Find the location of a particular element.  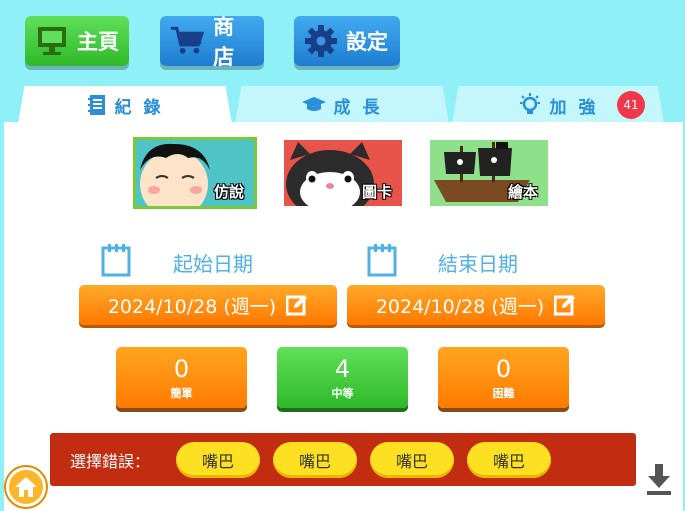

error-choices-label: 選擇錯誤： is located at coordinates (110, 461).